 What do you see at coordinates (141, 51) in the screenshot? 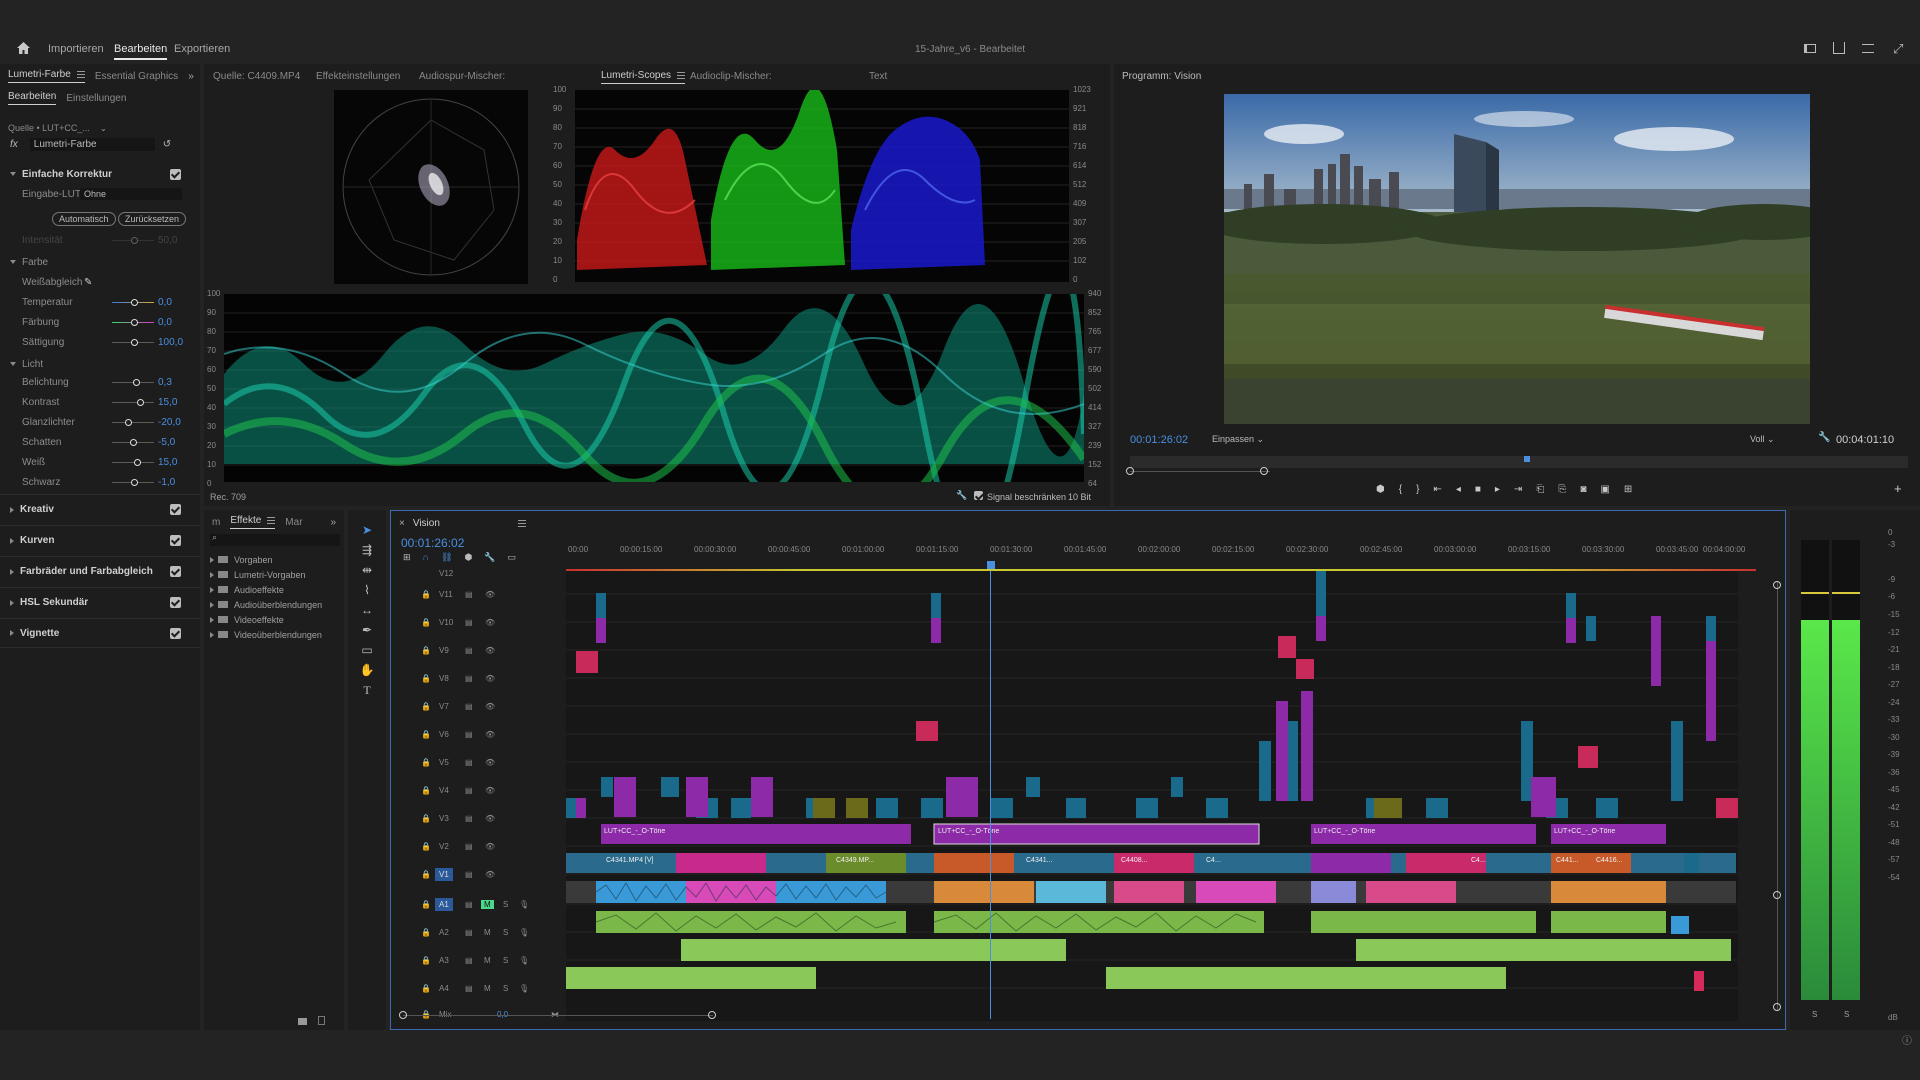
I see `menu-bearbeiten: Bearbeiten` at bounding box center [141, 51].